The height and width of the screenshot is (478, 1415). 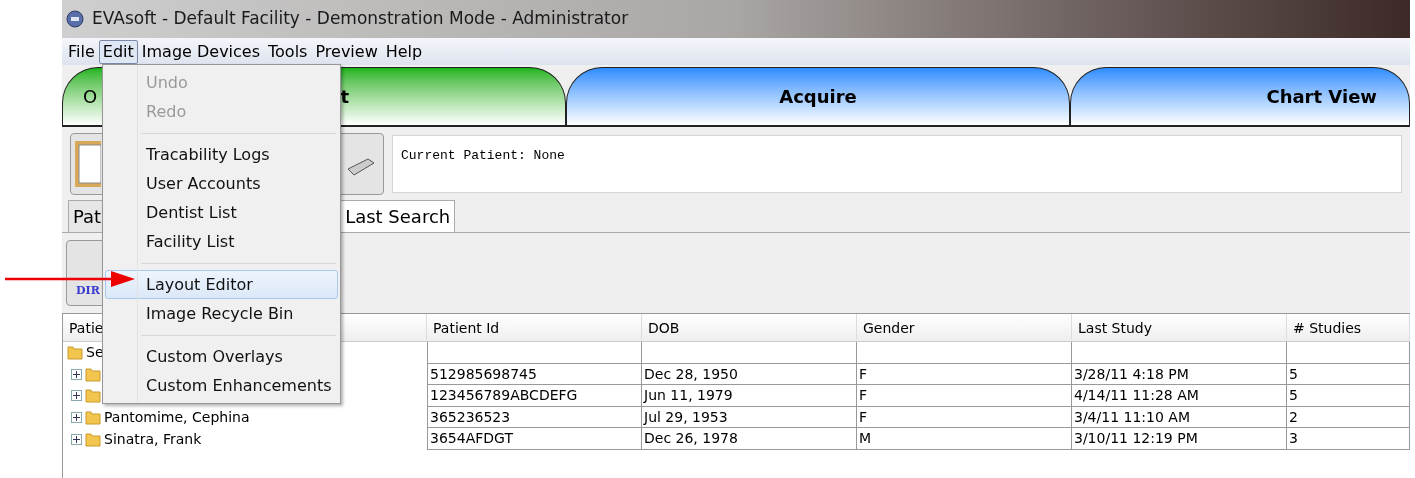 I want to click on menu-option: Tracability Logs, so click(x=221, y=154).